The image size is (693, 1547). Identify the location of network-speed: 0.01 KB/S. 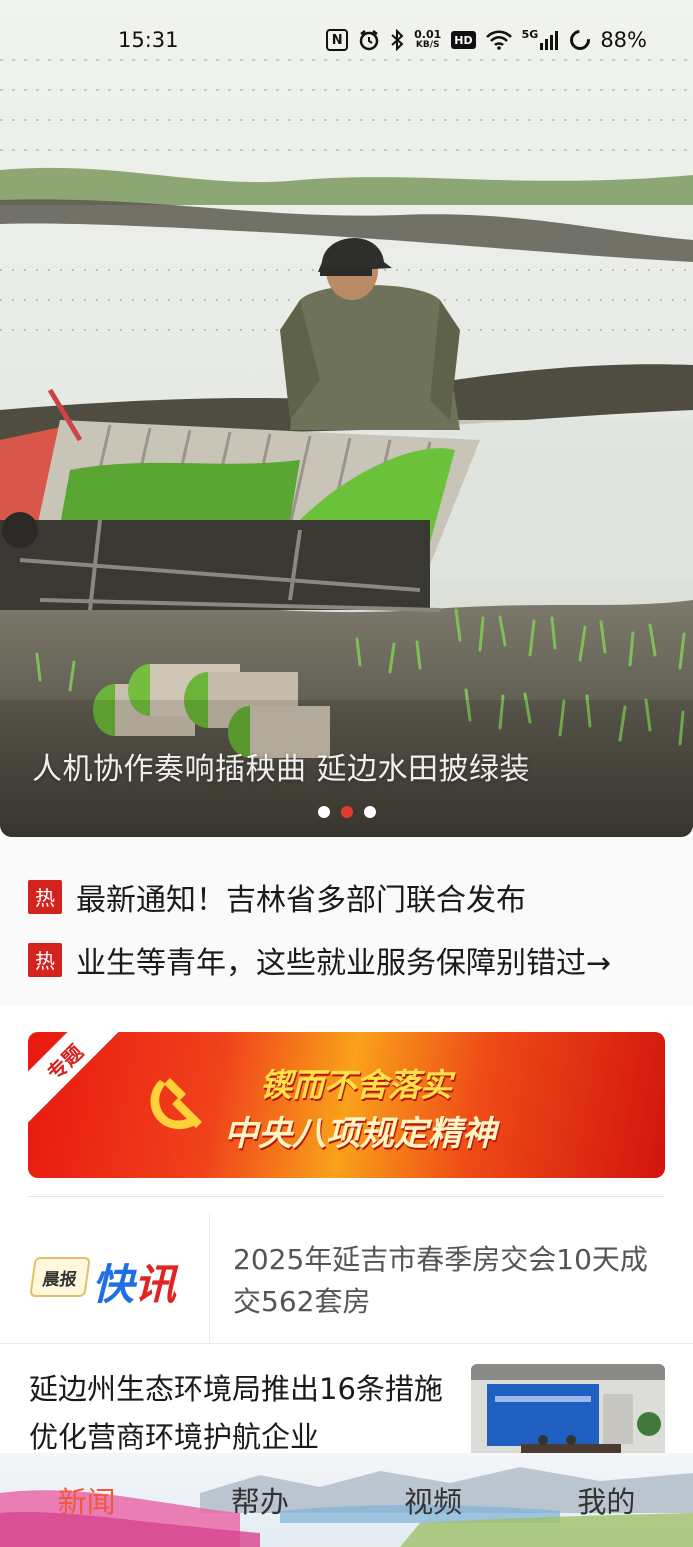
(427, 40).